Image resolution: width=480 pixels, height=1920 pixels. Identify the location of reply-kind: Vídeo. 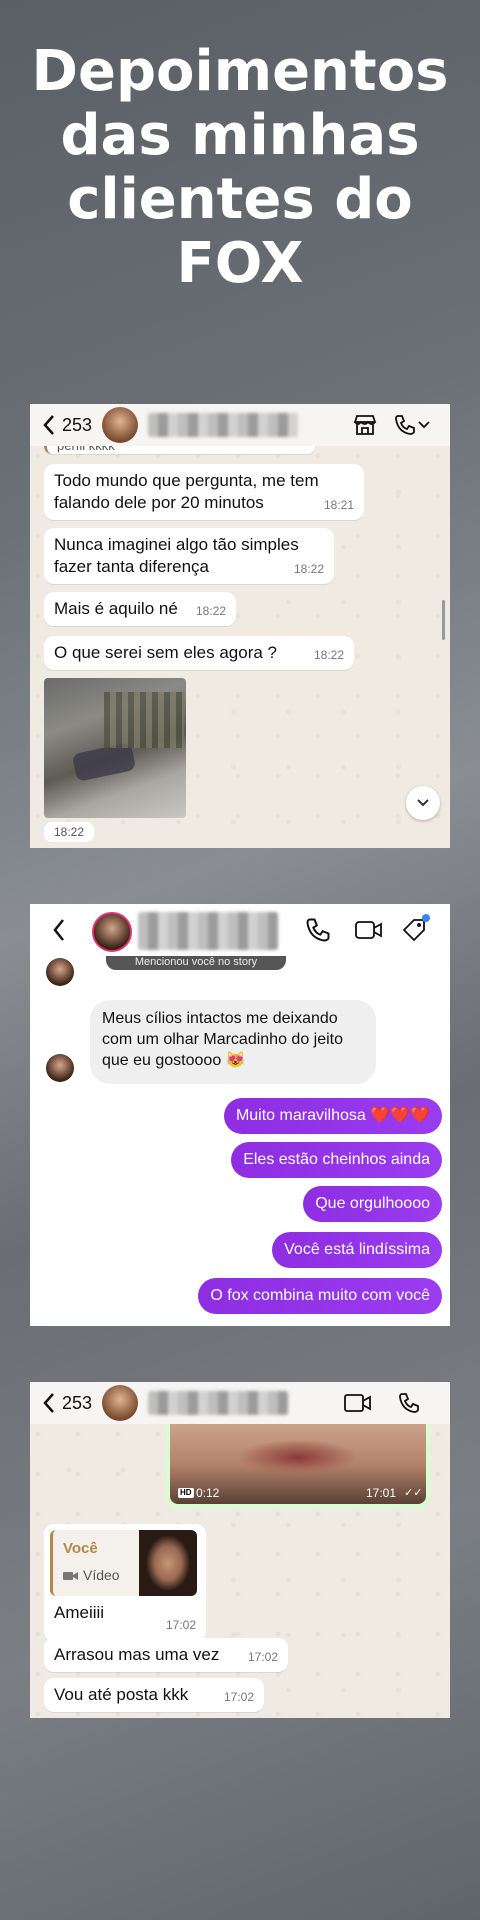
(101, 1575).